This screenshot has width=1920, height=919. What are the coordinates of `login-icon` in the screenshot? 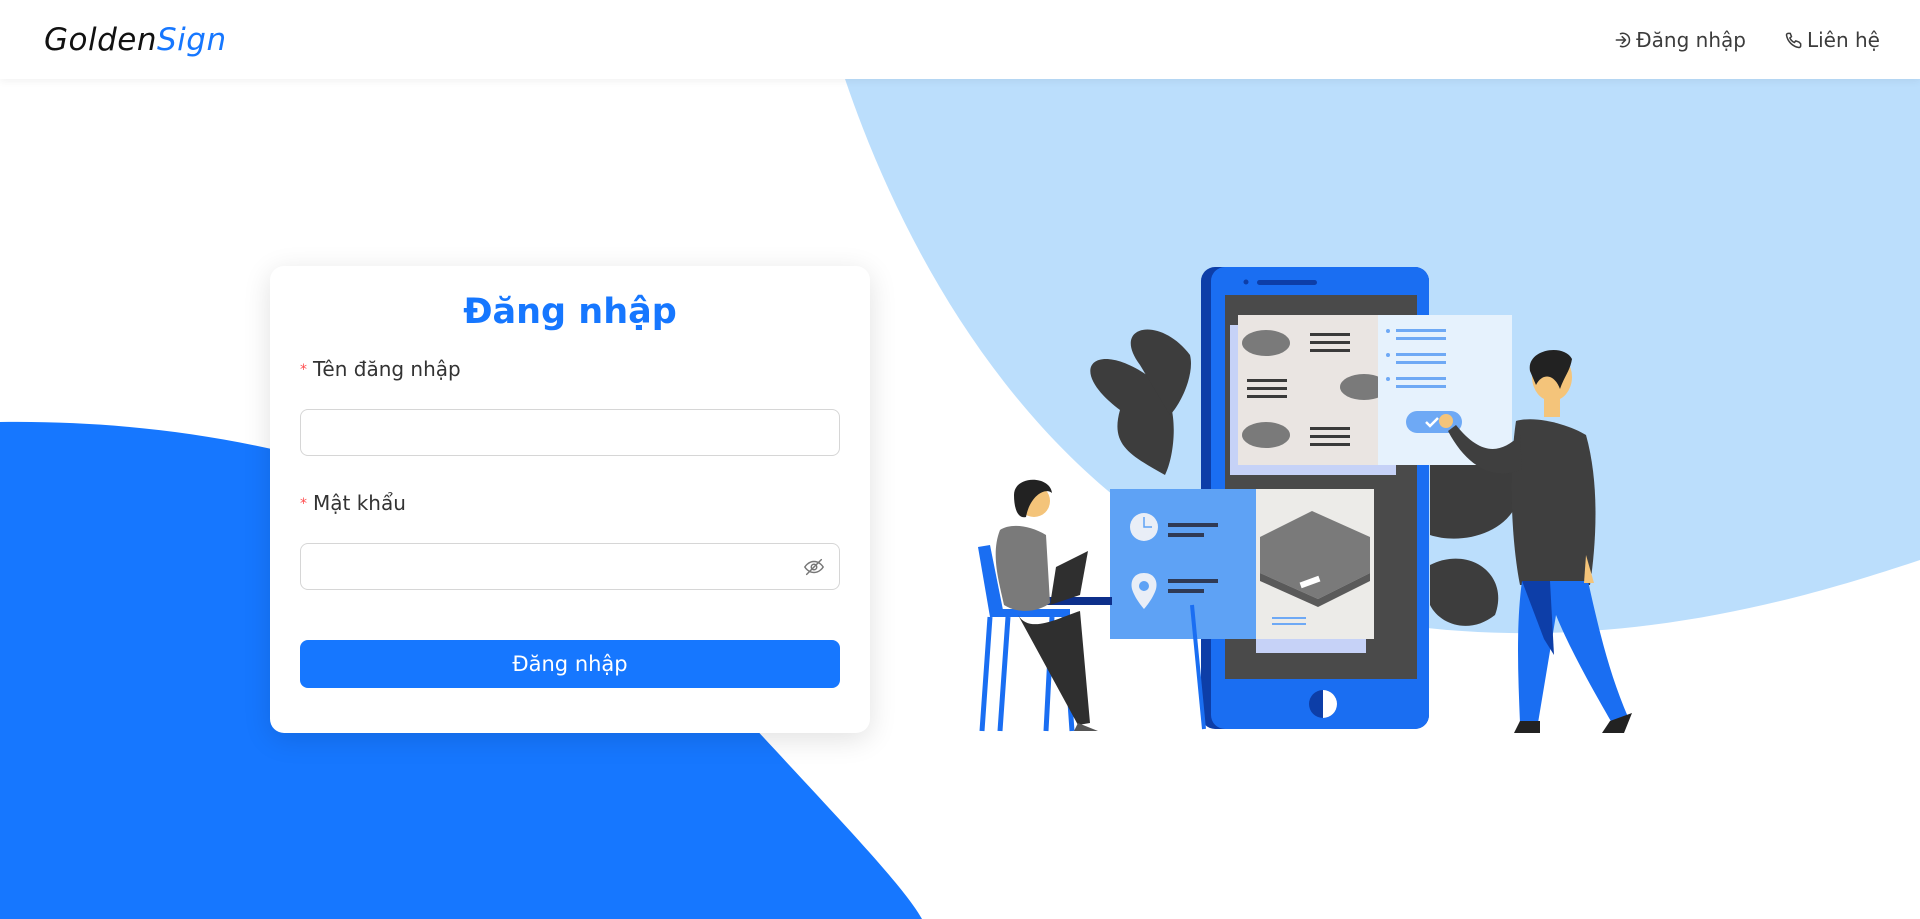 It's located at (1623, 39).